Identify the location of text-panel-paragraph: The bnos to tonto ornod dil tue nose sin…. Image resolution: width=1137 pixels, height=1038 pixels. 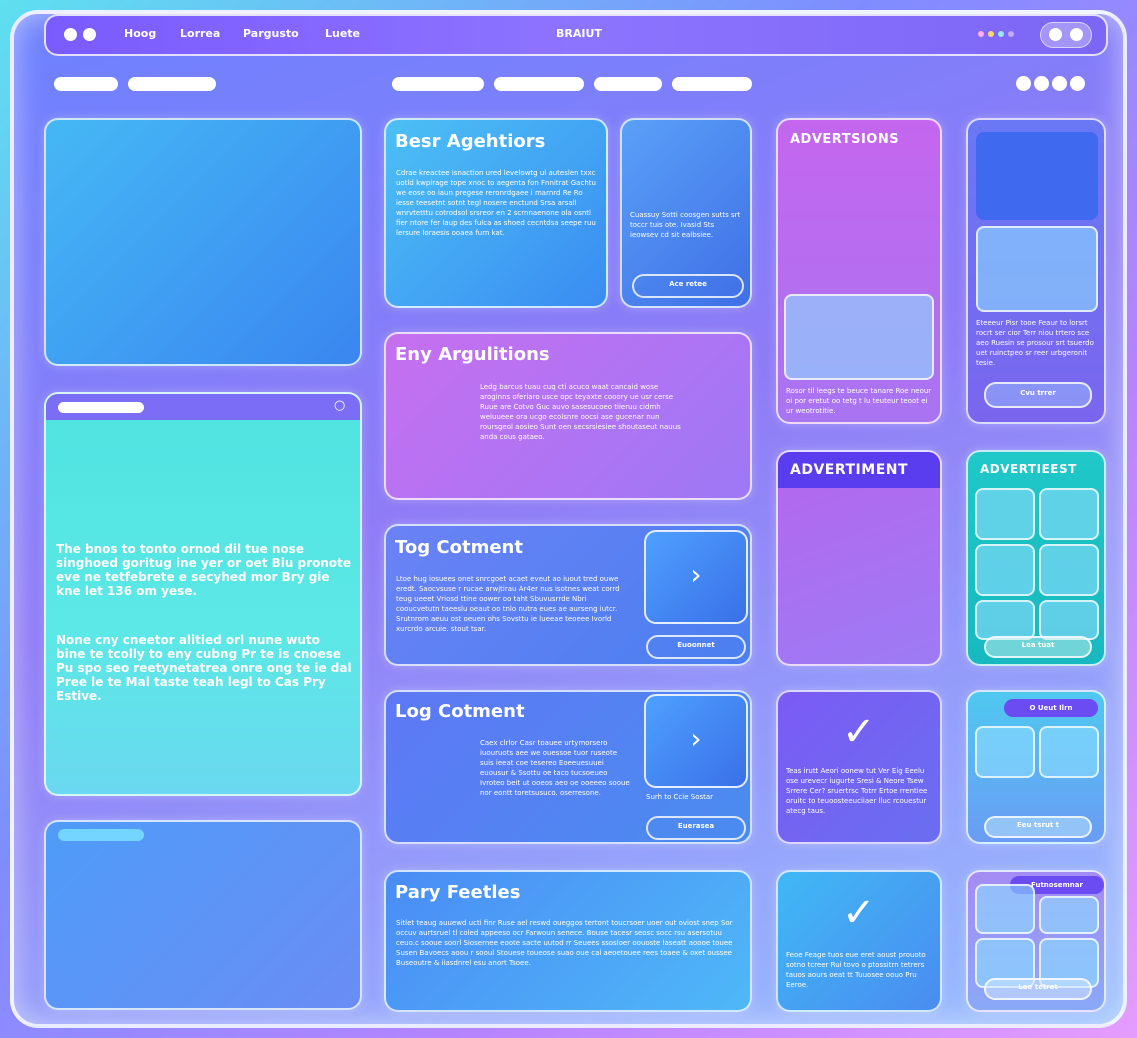
(204, 570).